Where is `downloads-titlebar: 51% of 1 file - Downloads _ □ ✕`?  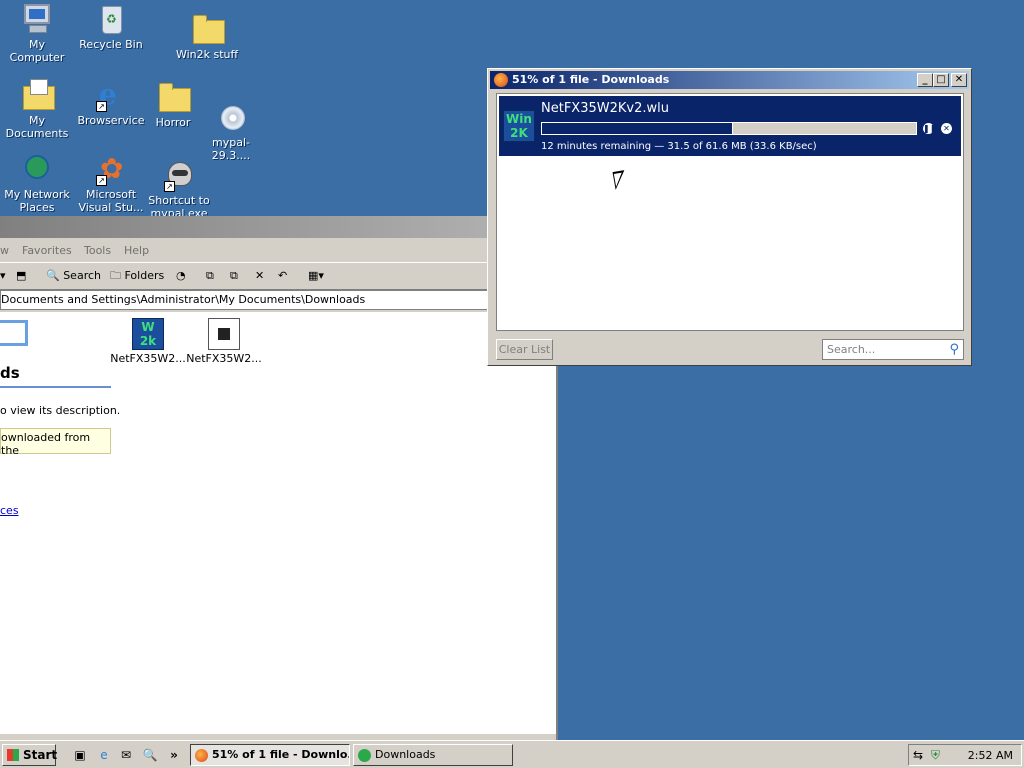
downloads-titlebar: 51% of 1 file - Downloads _ □ ✕ is located at coordinates (729, 80).